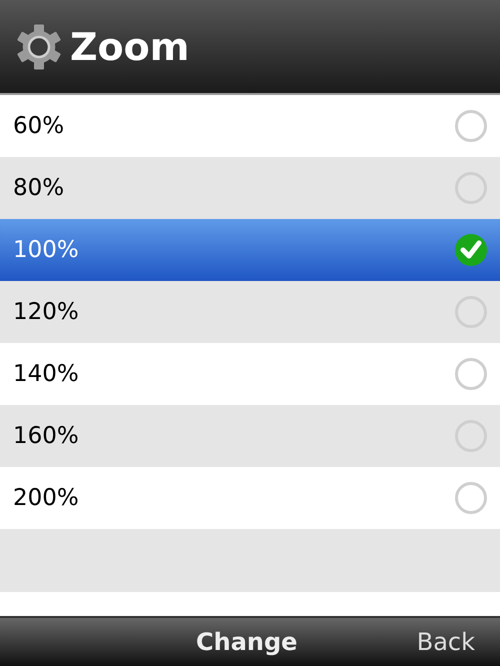 Image resolution: width=500 pixels, height=666 pixels. Describe the element at coordinates (250, 188) in the screenshot. I see `zoom-option: 80%` at that location.